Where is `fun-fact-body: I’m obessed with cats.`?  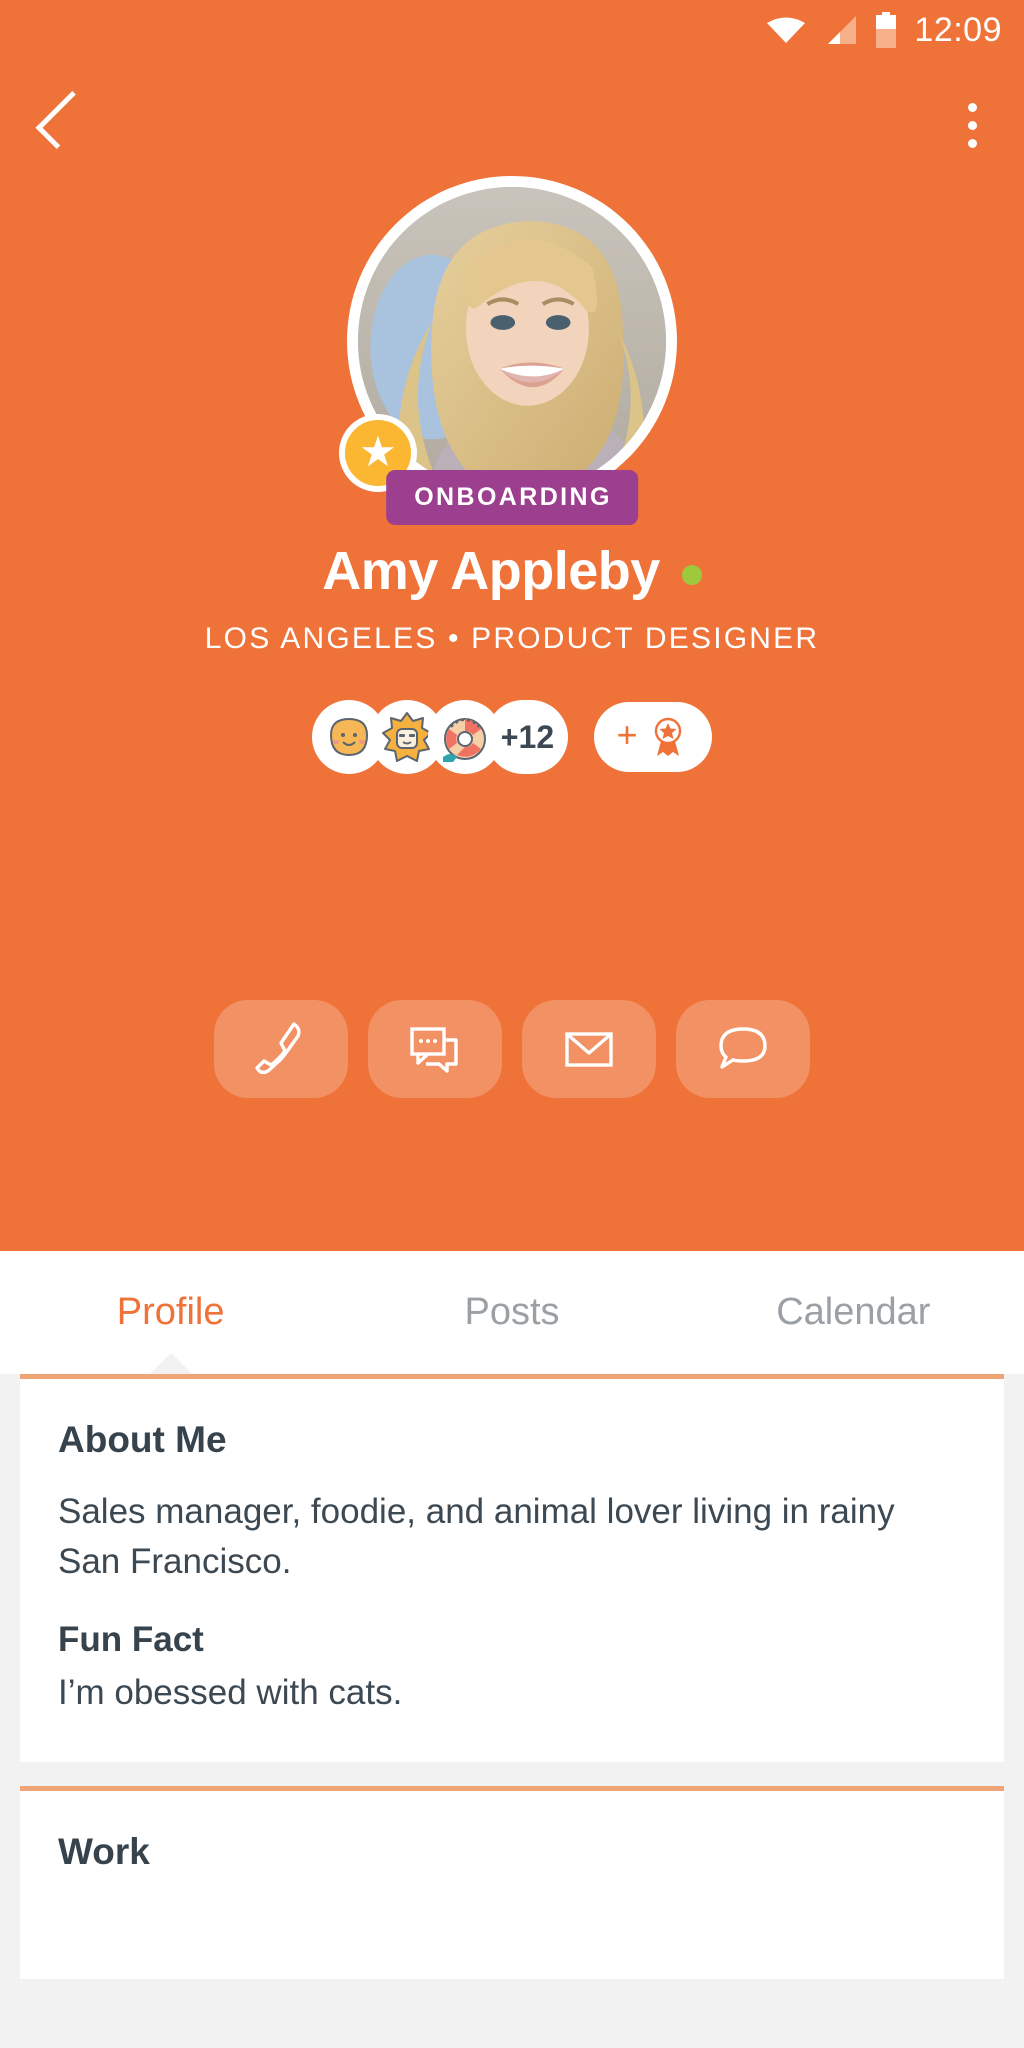 fun-fact-body: I’m obessed with cats. is located at coordinates (230, 1693).